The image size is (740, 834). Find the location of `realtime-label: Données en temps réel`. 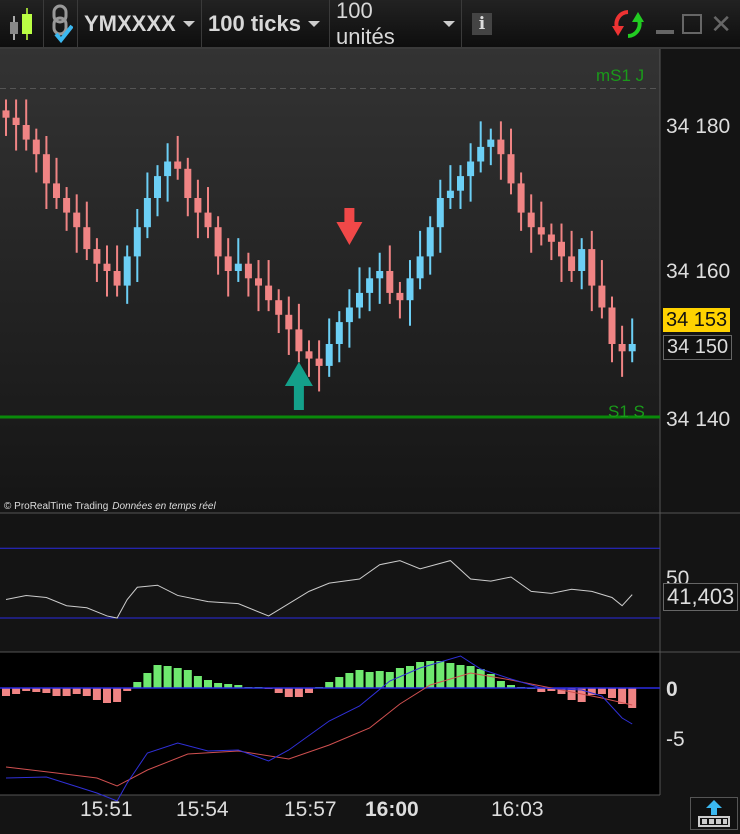

realtime-label: Données en temps réel is located at coordinates (164, 506).